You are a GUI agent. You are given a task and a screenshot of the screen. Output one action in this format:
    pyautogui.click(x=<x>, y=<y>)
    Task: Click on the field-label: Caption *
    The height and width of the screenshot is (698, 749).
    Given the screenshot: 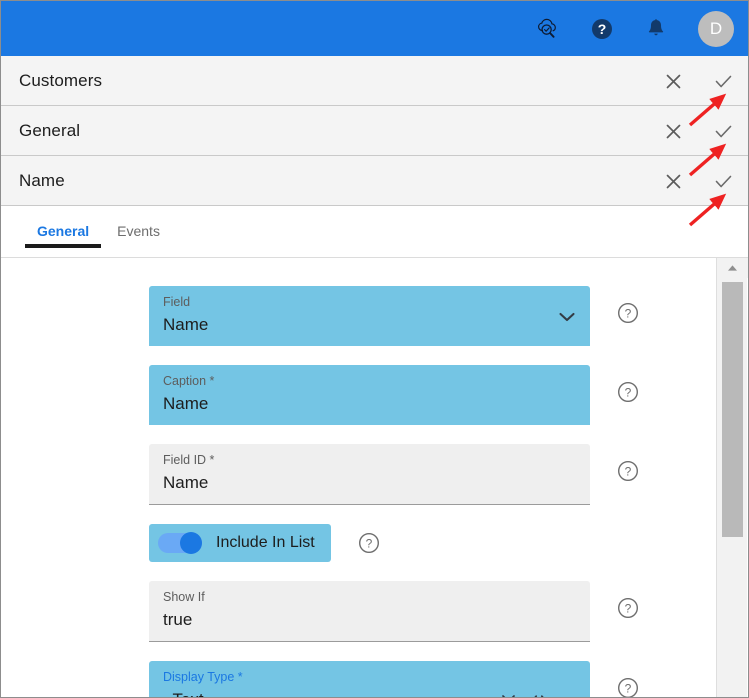 What is the action you would take?
    pyautogui.click(x=189, y=381)
    